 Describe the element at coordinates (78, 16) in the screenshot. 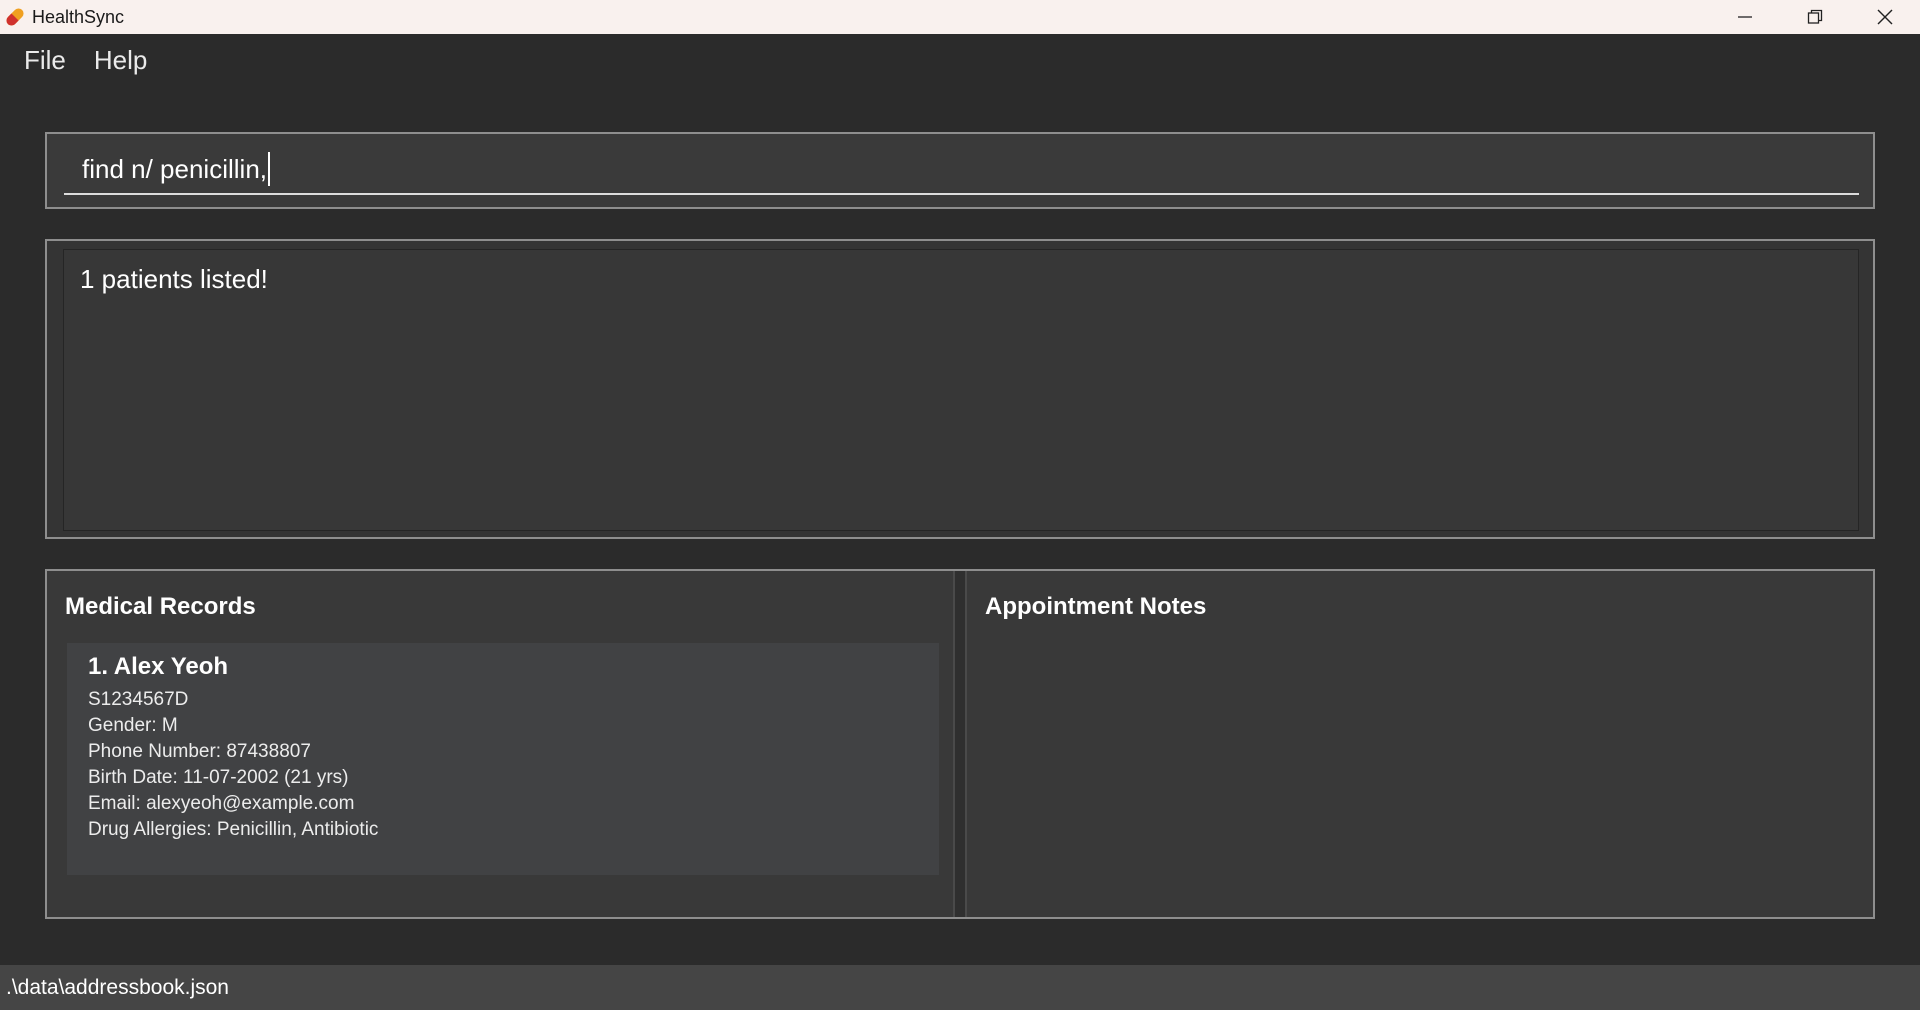

I see `window-title: HealthSync` at that location.